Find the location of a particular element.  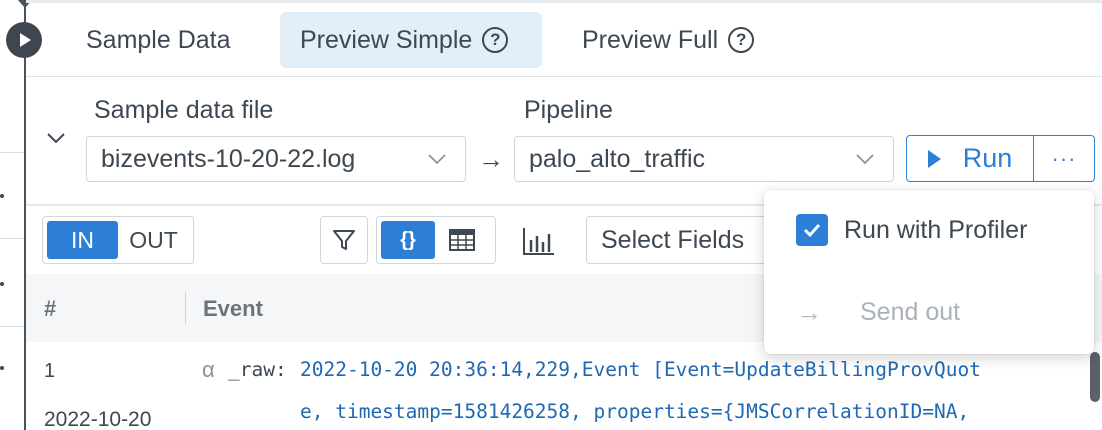

bar-chart-icon is located at coordinates (539, 241).